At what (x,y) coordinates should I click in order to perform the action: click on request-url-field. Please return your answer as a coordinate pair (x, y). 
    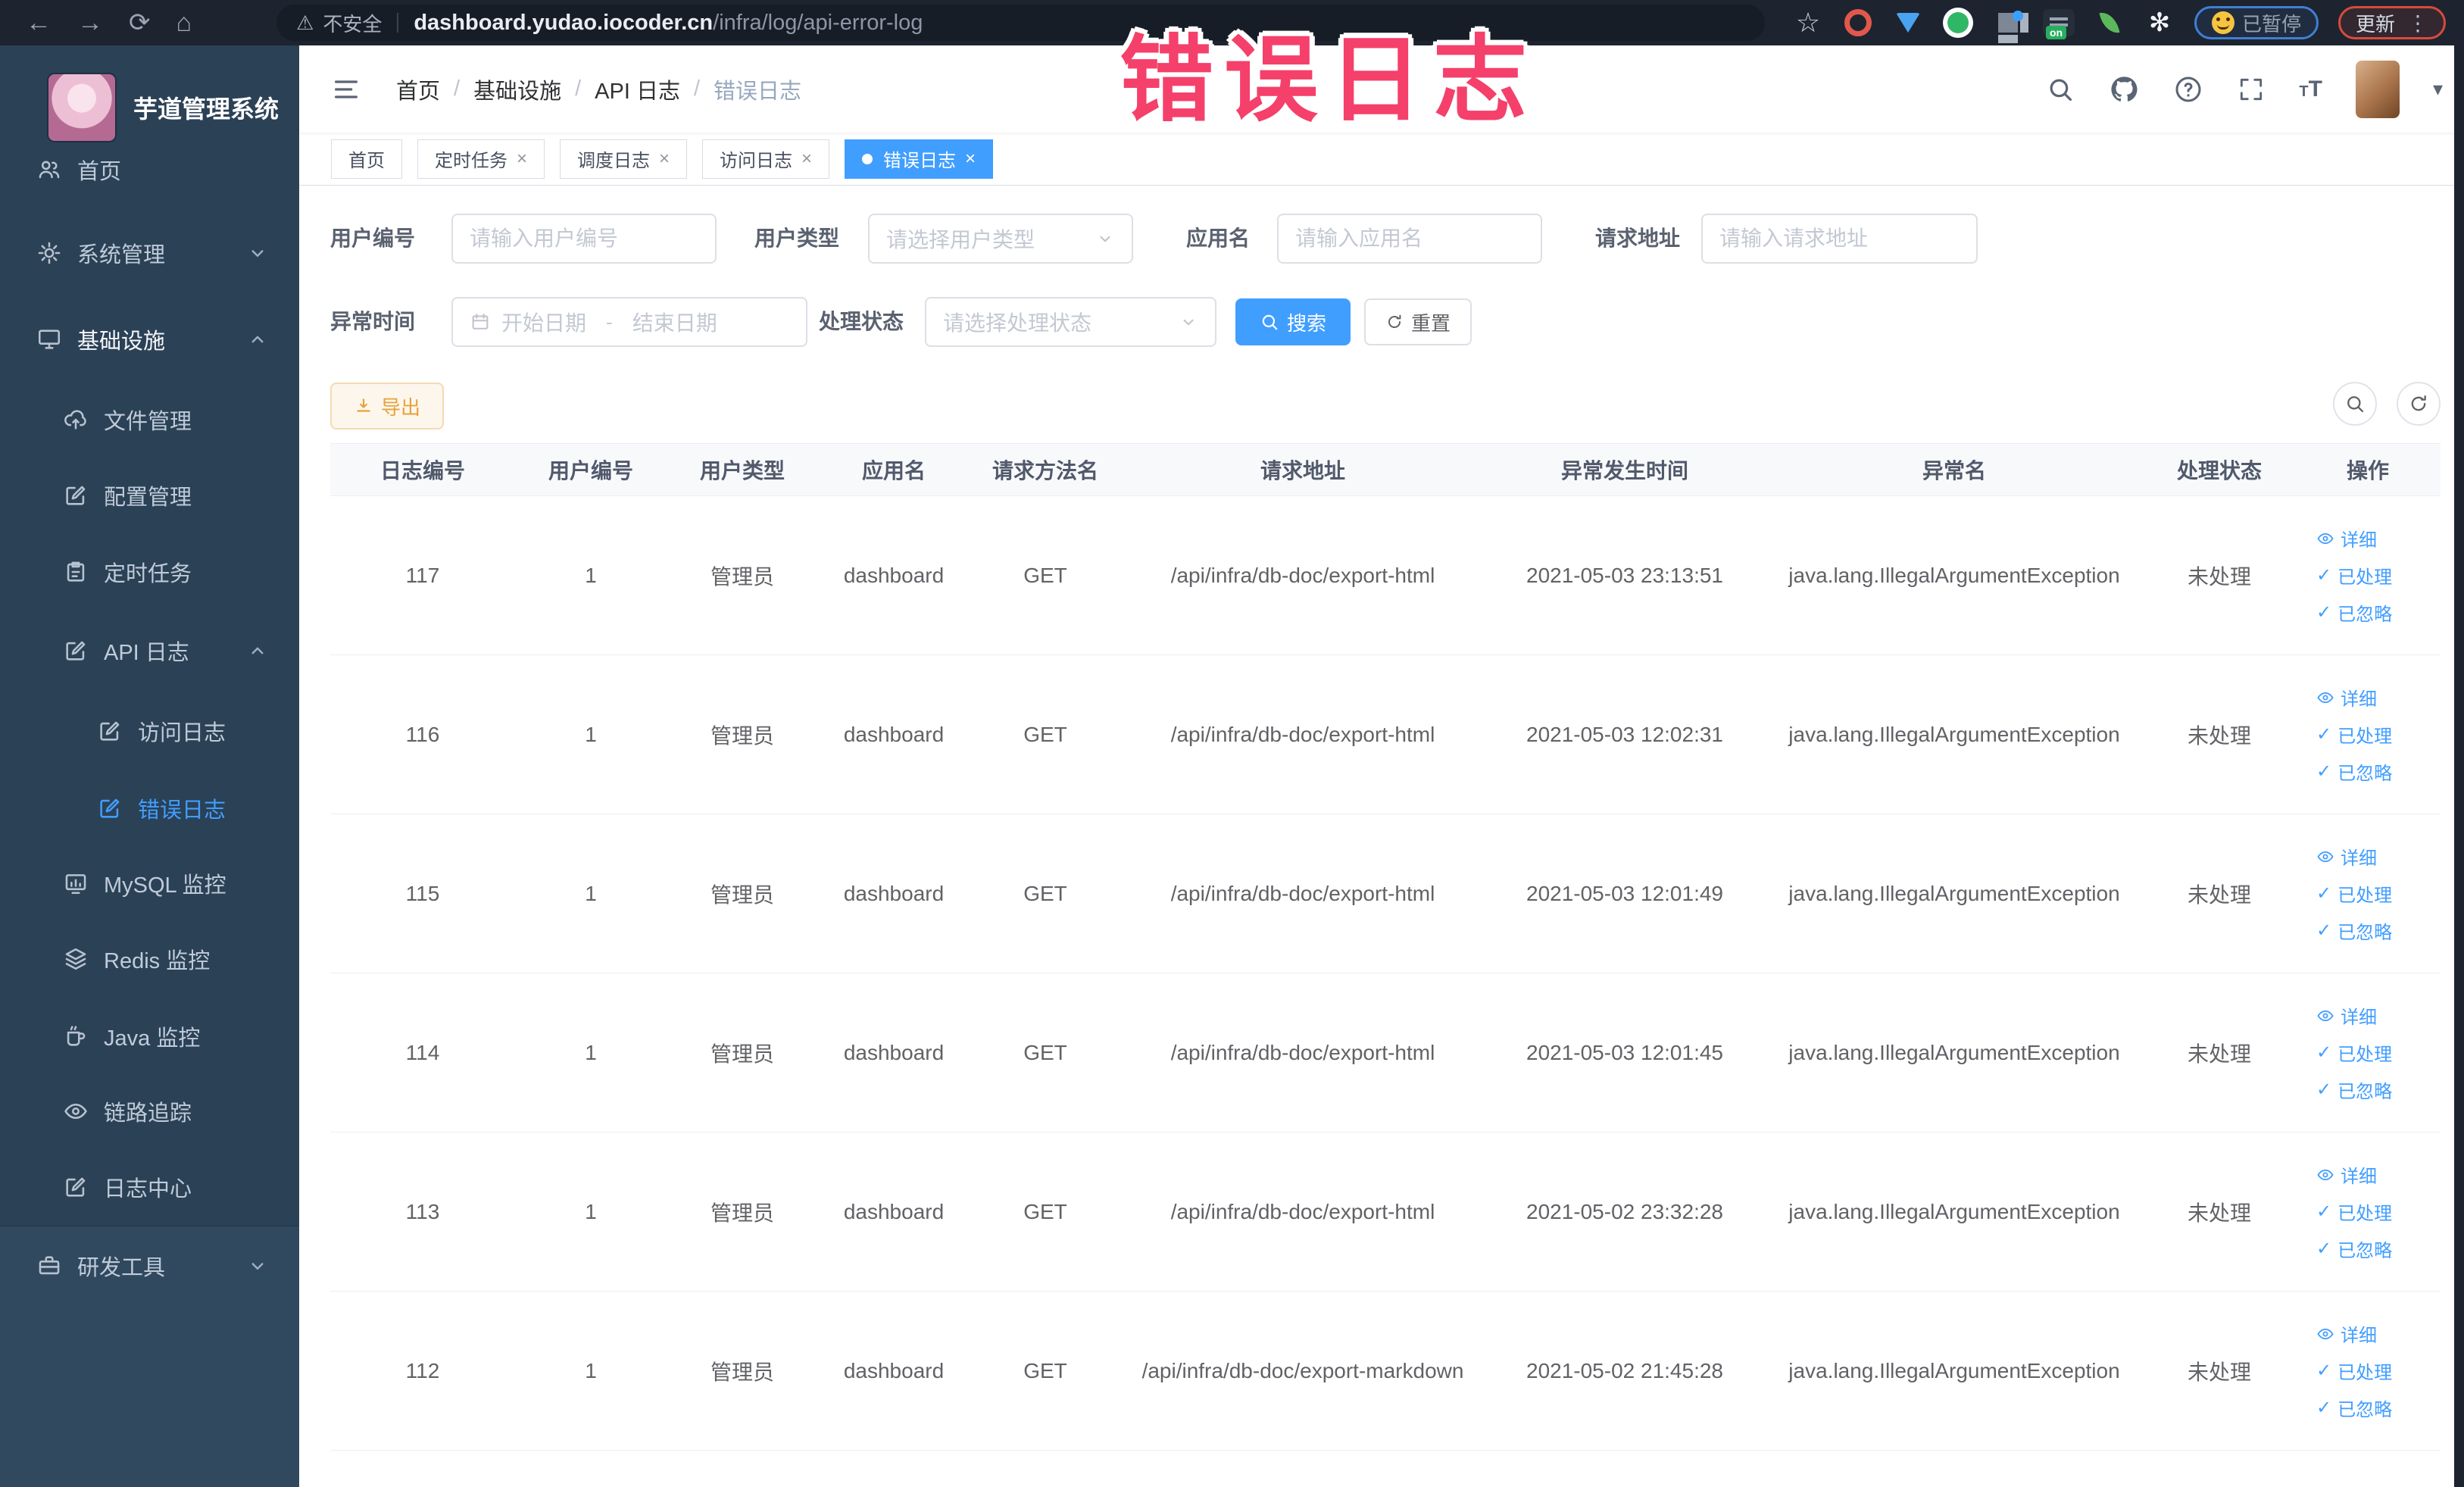
    Looking at the image, I should click on (1839, 238).